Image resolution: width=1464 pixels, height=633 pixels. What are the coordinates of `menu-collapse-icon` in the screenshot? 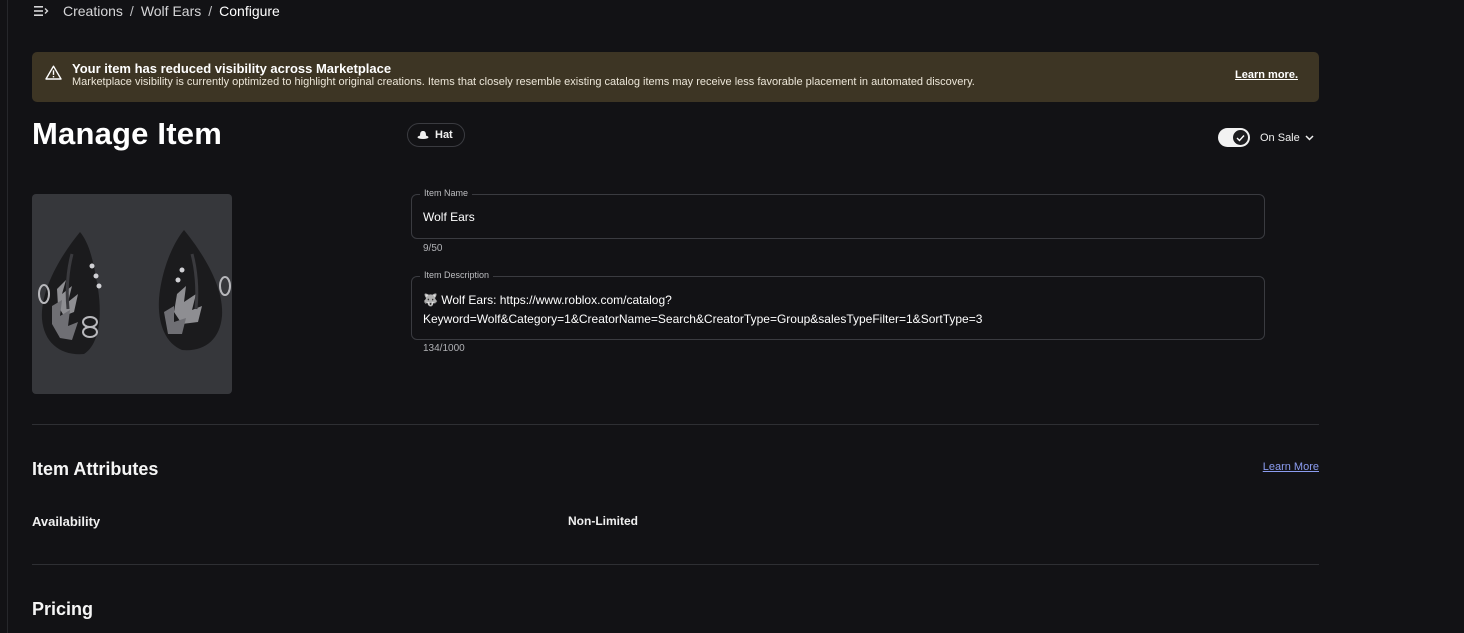 It's located at (41, 11).